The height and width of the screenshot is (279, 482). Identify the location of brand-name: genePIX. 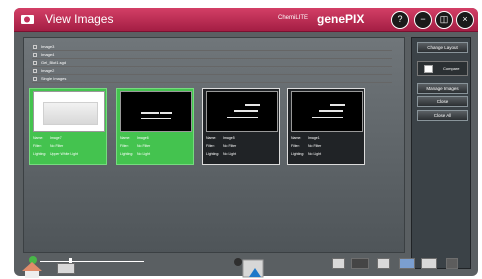
(341, 19).